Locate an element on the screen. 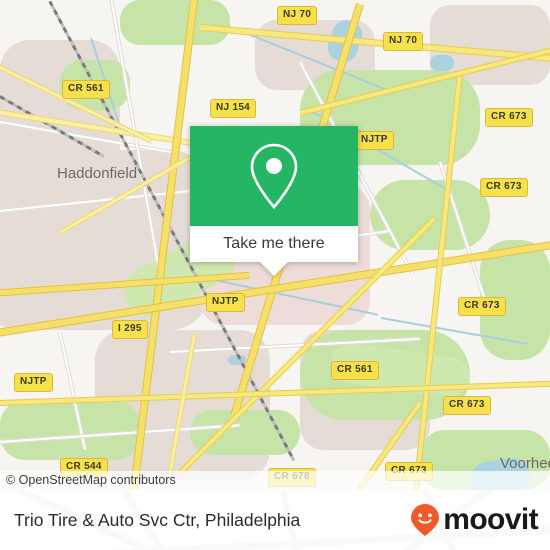  moovit-smiley-pin-icon is located at coordinates (425, 520).